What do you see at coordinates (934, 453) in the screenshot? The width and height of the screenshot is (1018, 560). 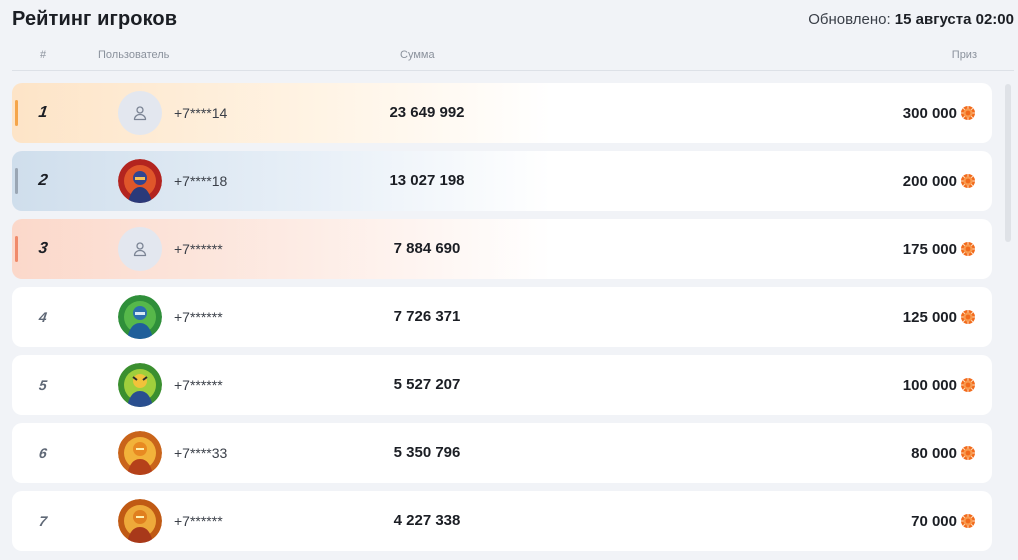 I see `prize-amount: 80 000` at bounding box center [934, 453].